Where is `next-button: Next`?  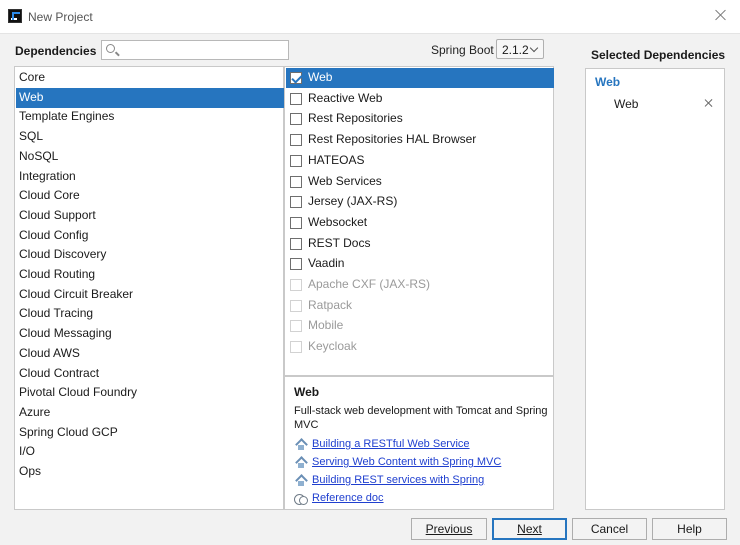
next-button: Next is located at coordinates (529, 529).